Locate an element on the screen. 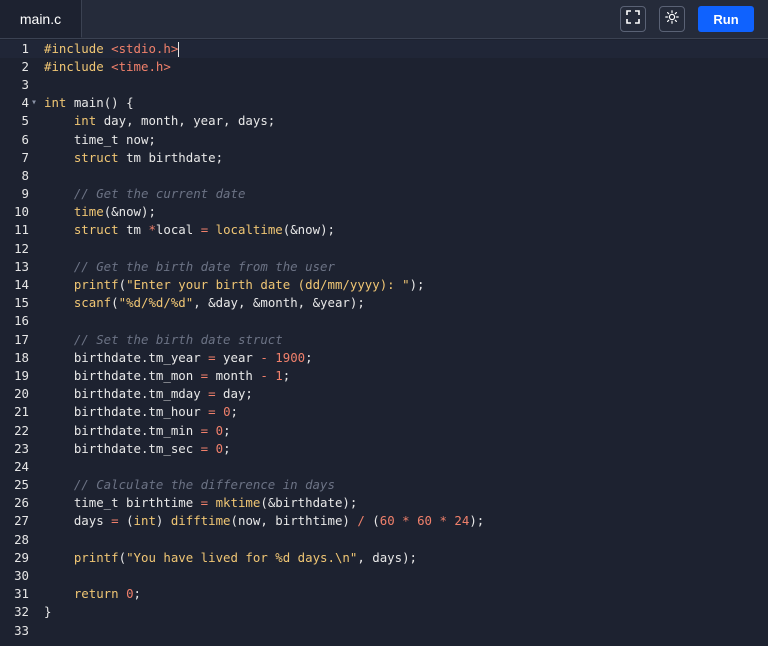  line-number: 27 is located at coordinates (21, 521).